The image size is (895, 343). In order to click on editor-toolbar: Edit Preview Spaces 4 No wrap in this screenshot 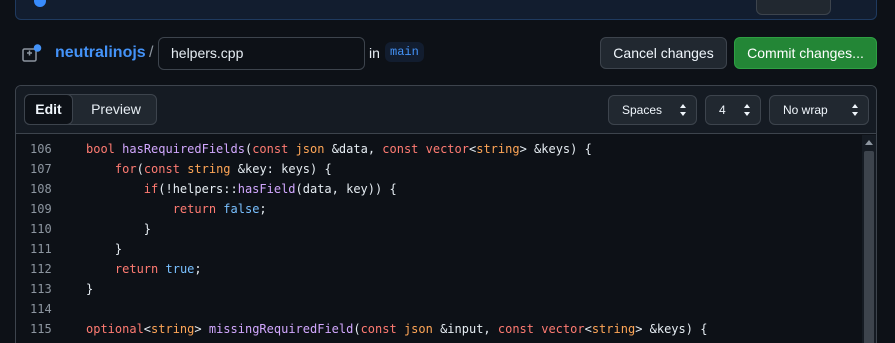, I will do `click(446, 110)`.